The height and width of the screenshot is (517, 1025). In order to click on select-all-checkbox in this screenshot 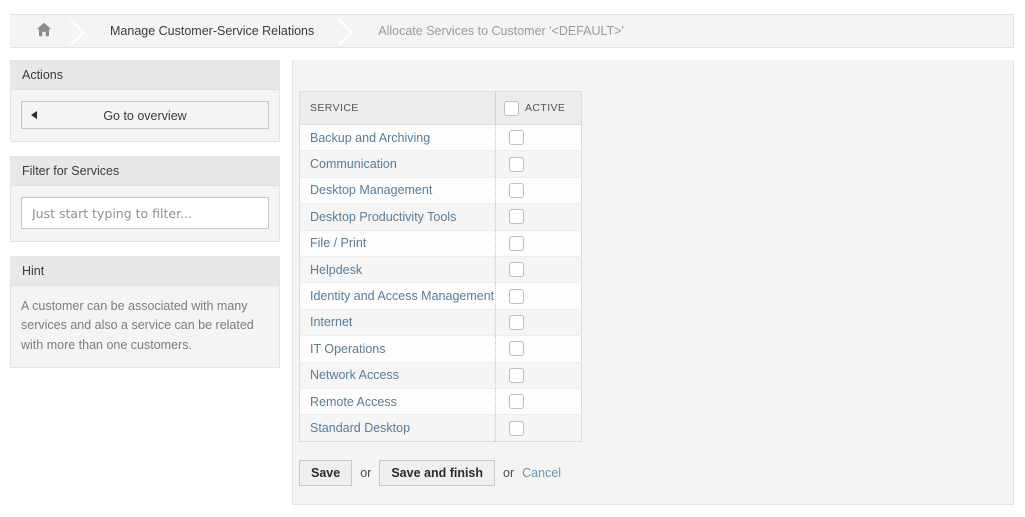, I will do `click(511, 108)`.